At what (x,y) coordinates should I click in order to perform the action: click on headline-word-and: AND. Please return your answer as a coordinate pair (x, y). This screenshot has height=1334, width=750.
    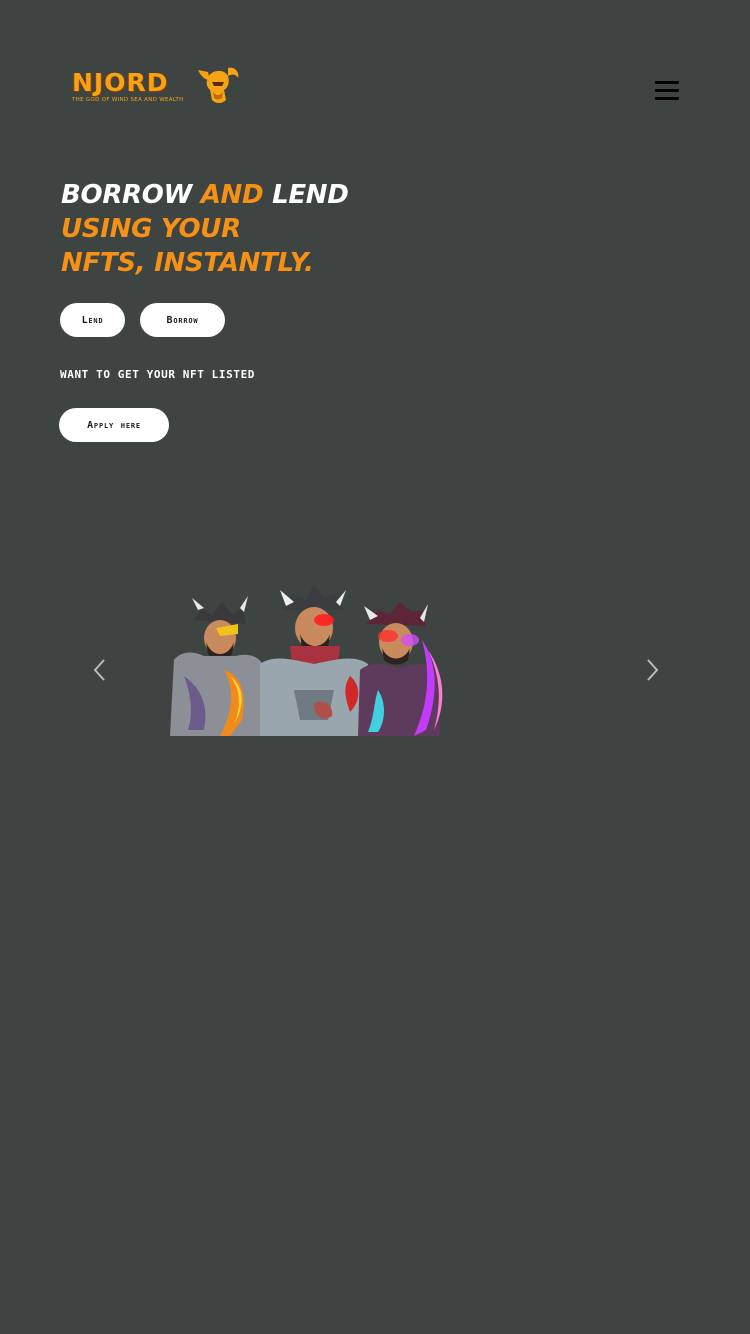
    Looking at the image, I should click on (232, 195).